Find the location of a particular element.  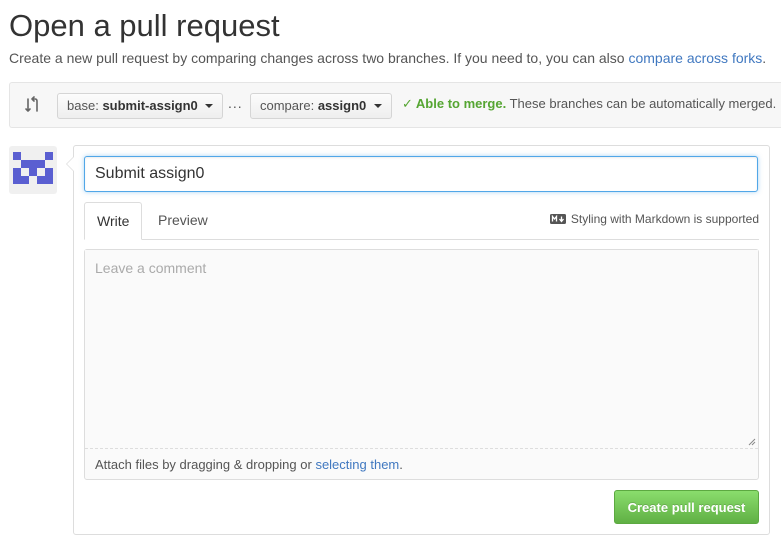

compare-prefix: compare: is located at coordinates (287, 105).